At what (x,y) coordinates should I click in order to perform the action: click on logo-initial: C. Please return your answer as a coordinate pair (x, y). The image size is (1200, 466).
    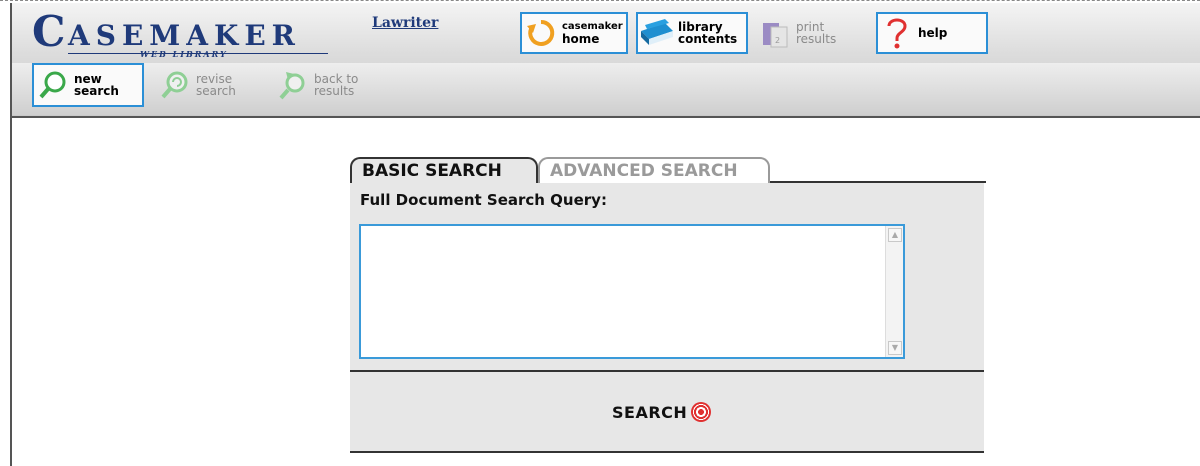
    Looking at the image, I should click on (49, 31).